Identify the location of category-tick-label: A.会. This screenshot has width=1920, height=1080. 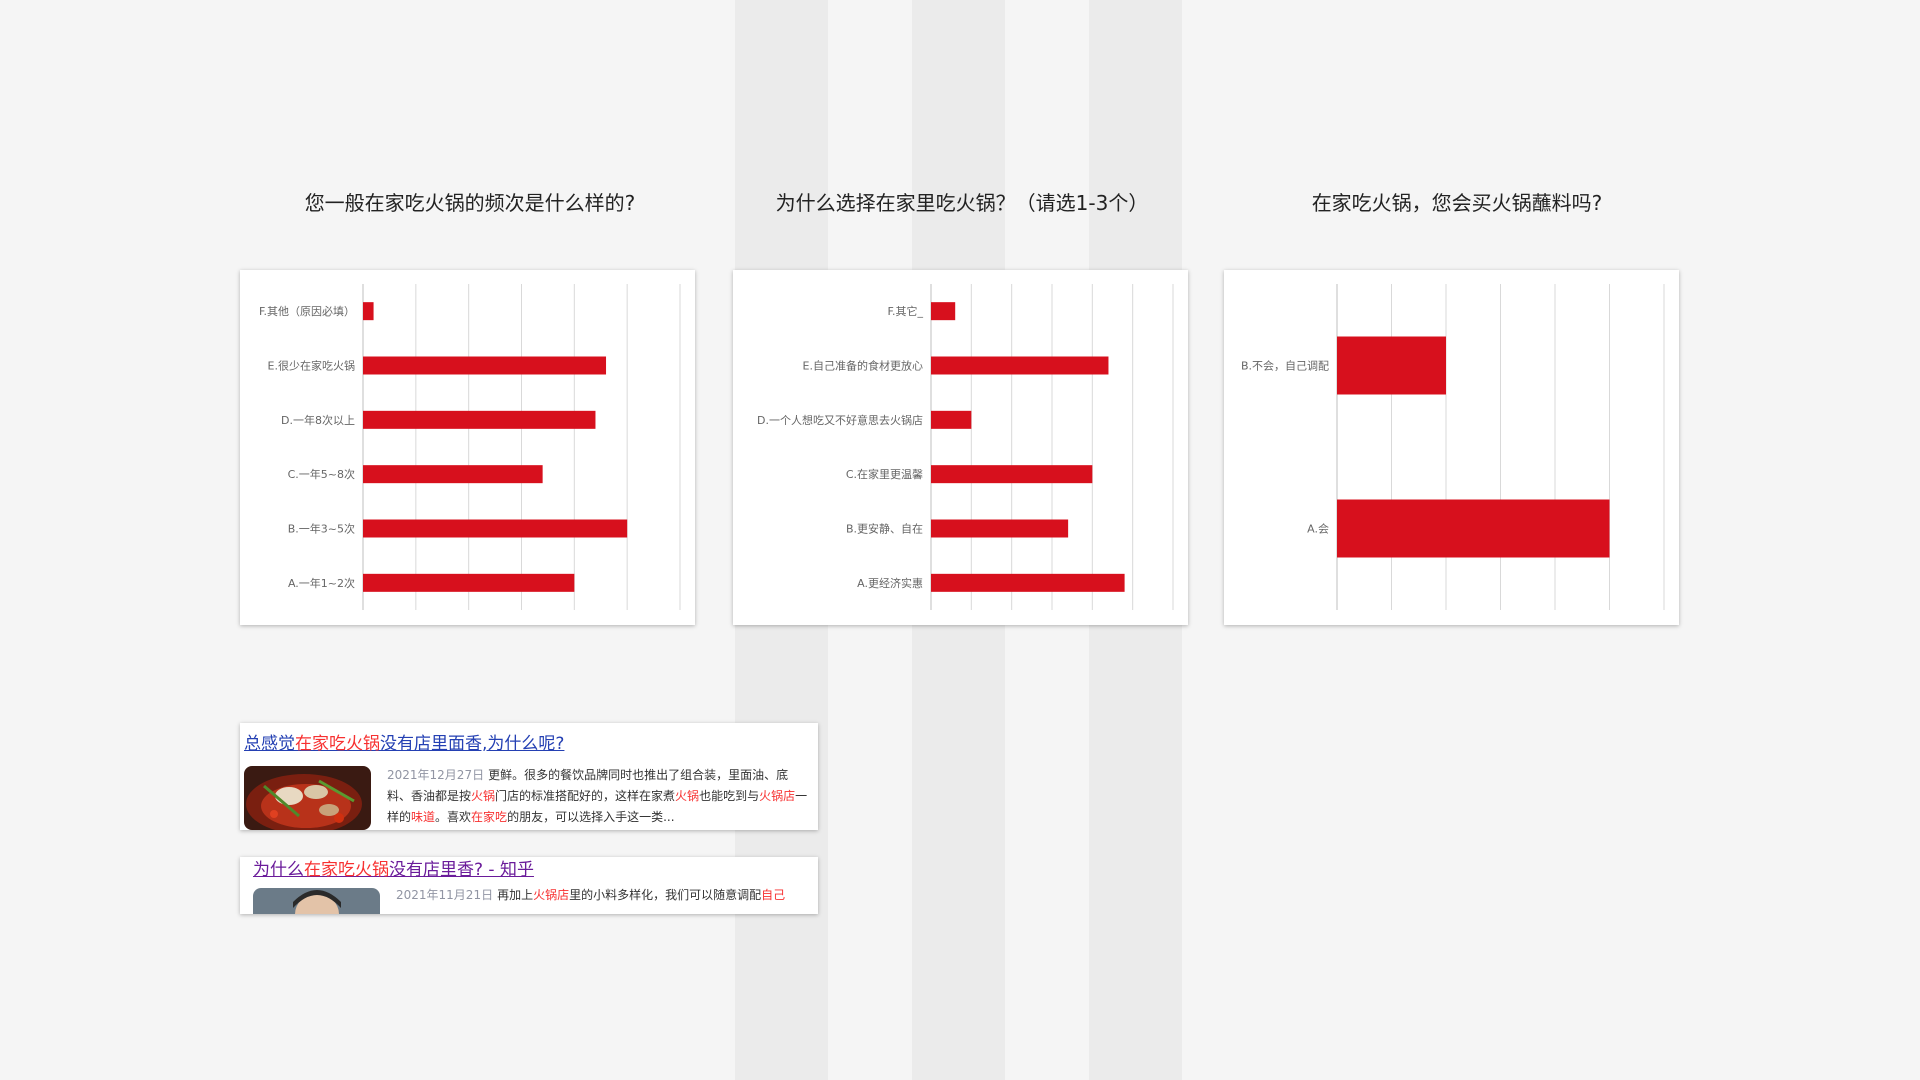
(1318, 529).